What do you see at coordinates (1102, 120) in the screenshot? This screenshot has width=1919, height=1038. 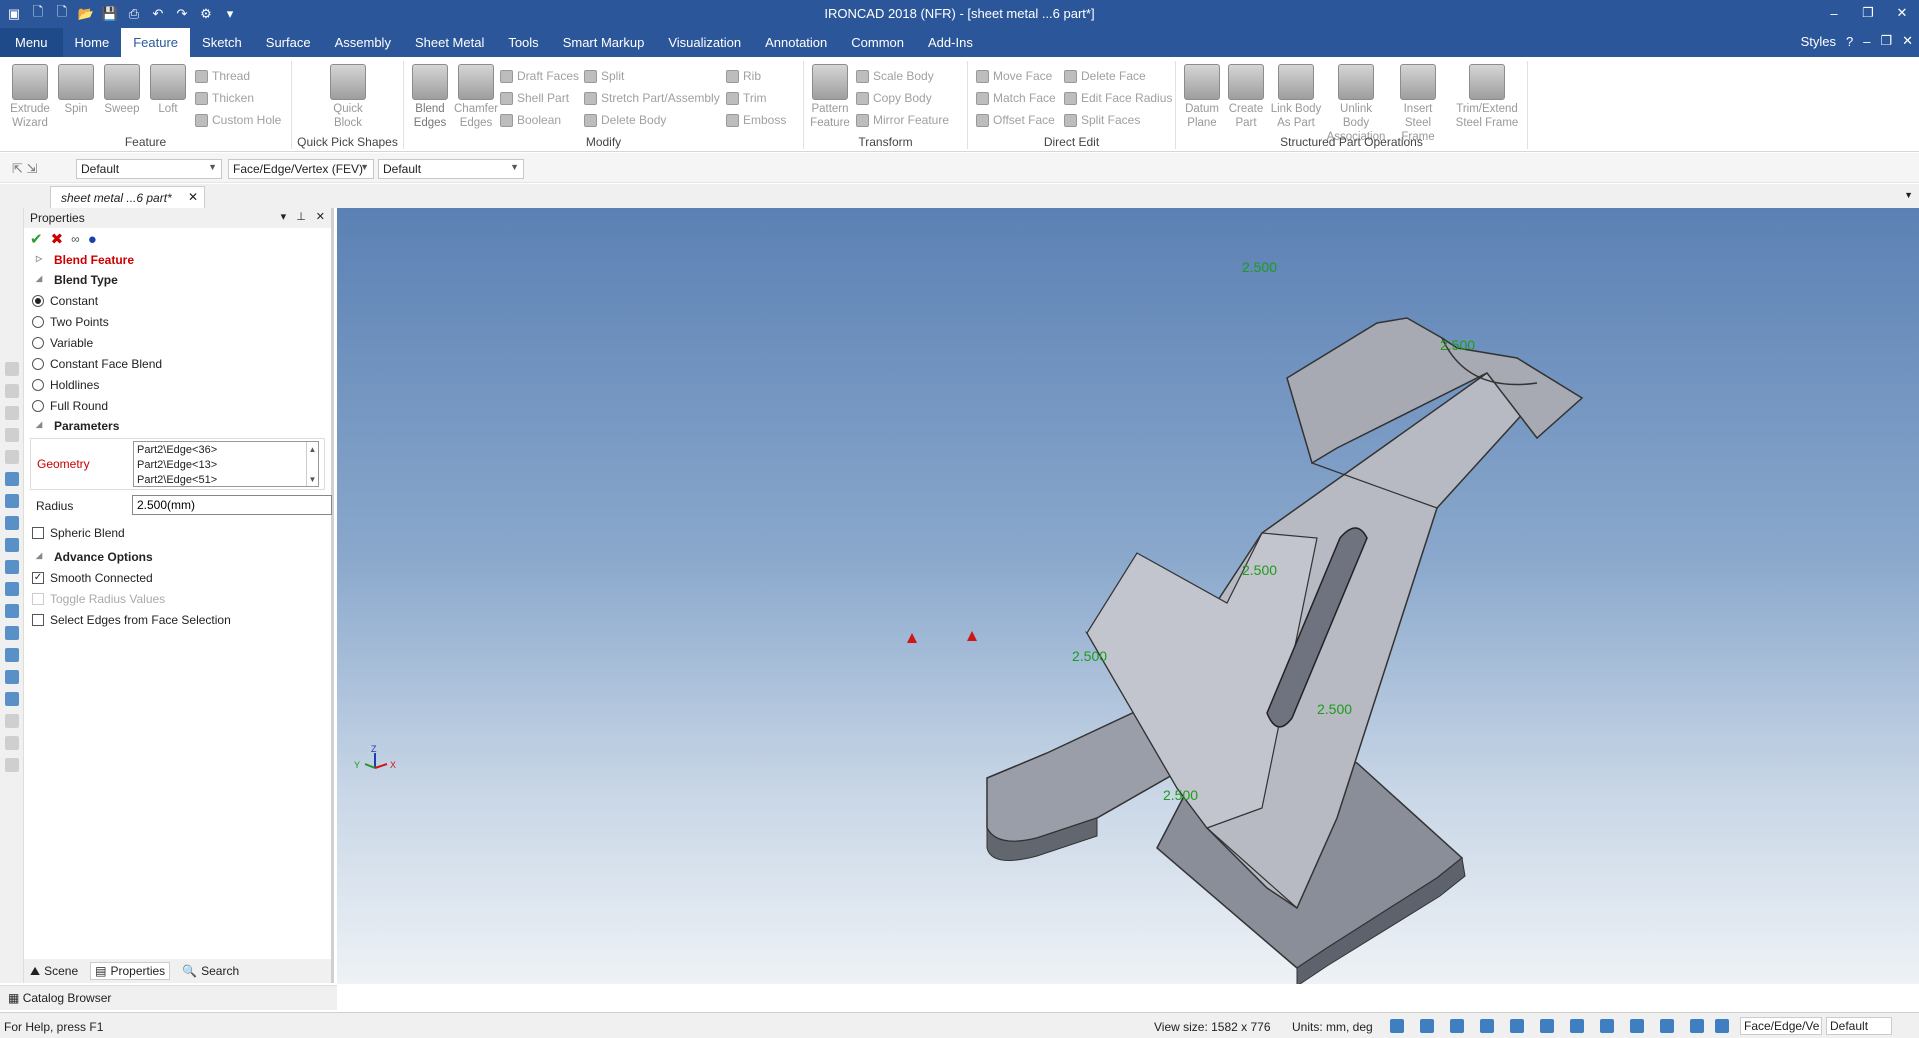 I see `split-faces-button: Split Faces` at bounding box center [1102, 120].